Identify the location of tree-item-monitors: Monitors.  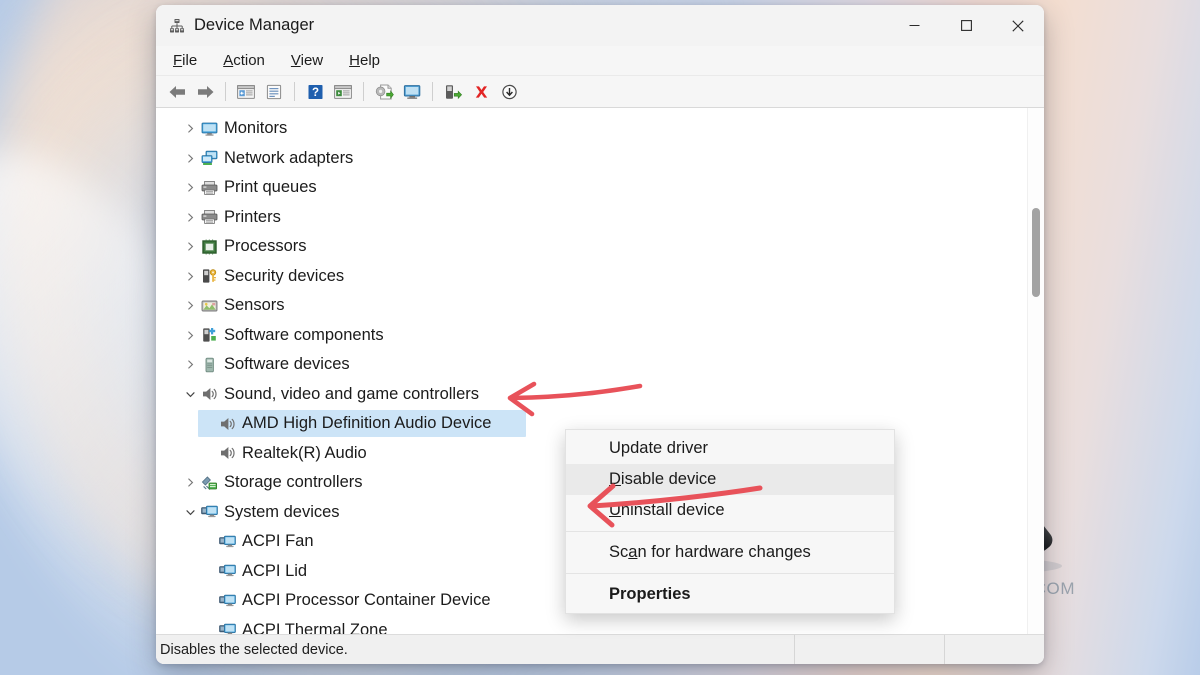
(591, 129).